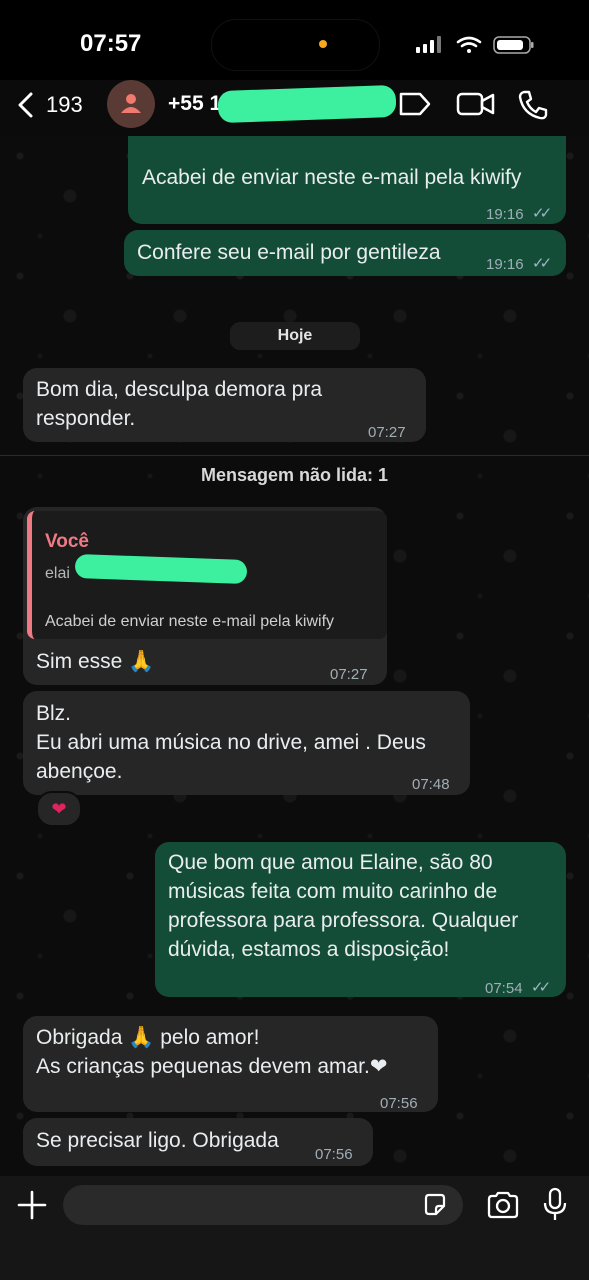 The width and height of the screenshot is (589, 1280). I want to click on message-time: 07:48, so click(431, 784).